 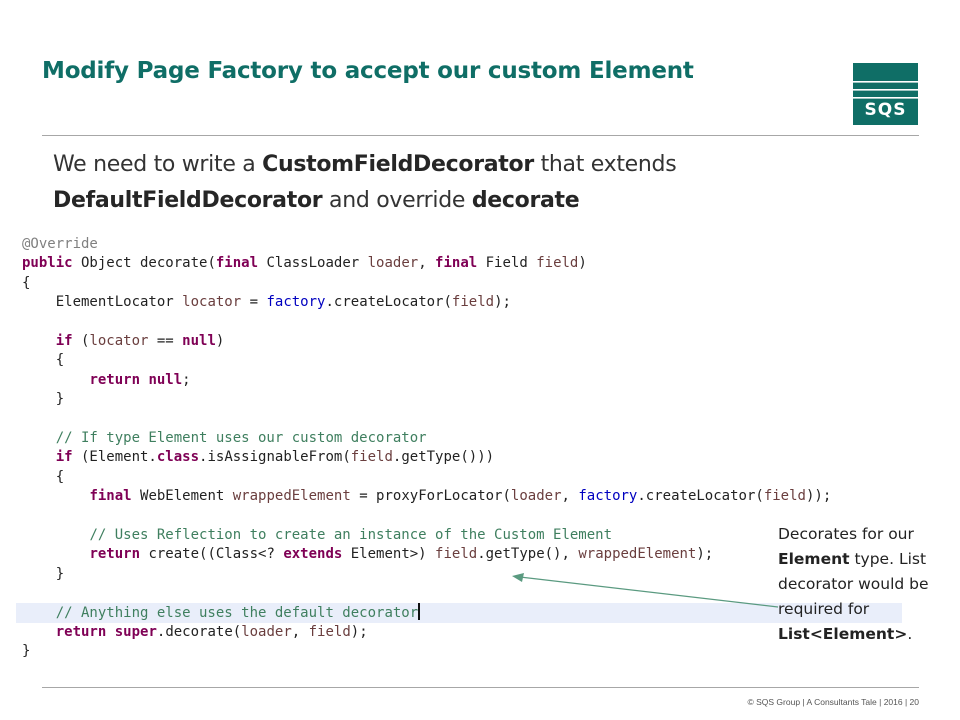 What do you see at coordinates (186, 379) in the screenshot?
I see `code-token: ;` at bounding box center [186, 379].